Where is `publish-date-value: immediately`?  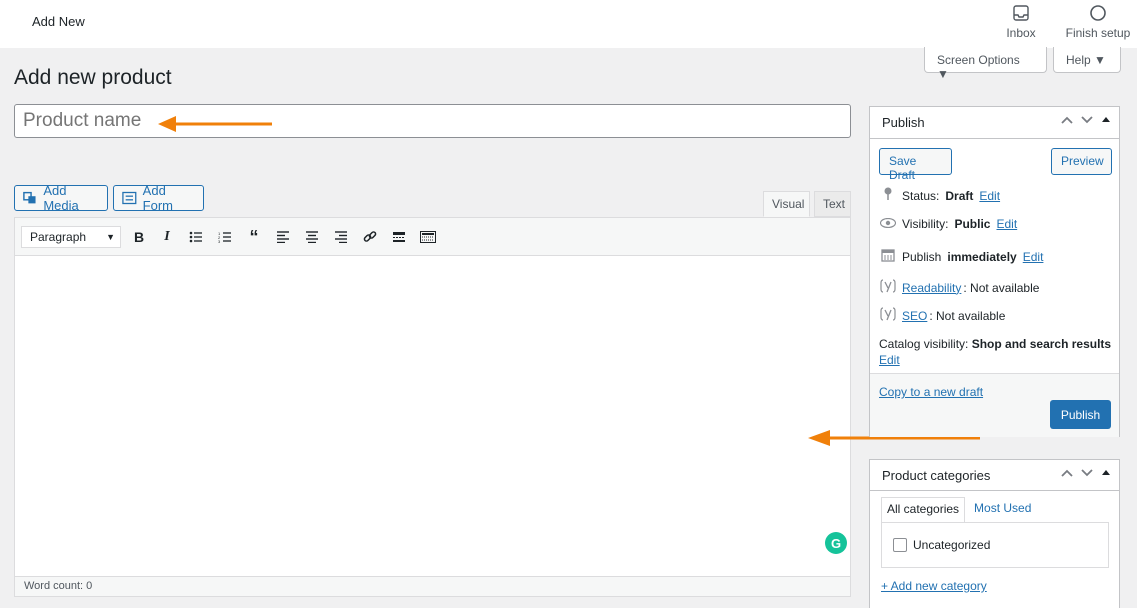 publish-date-value: immediately is located at coordinates (982, 256).